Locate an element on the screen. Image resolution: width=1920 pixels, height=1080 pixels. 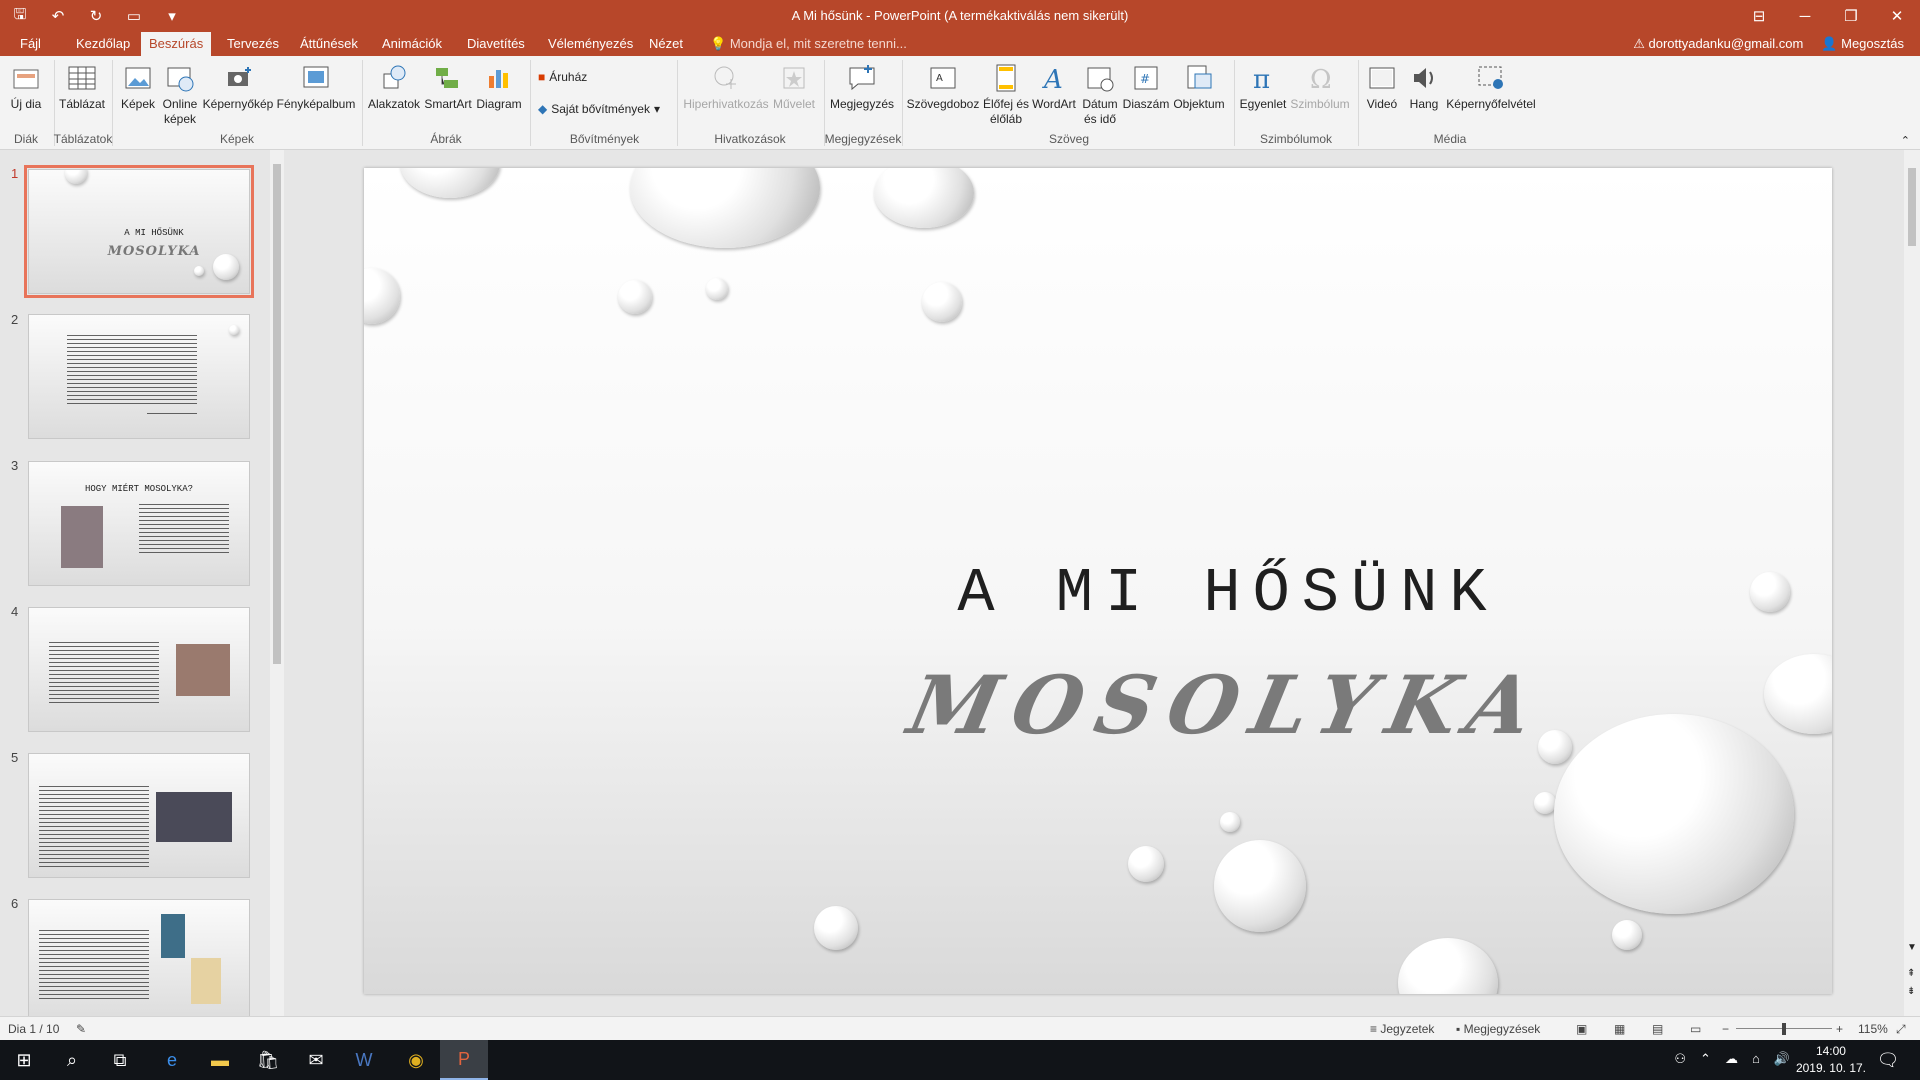
notes-button: ≡ Jegyzetek is located at coordinates (1402, 1029).